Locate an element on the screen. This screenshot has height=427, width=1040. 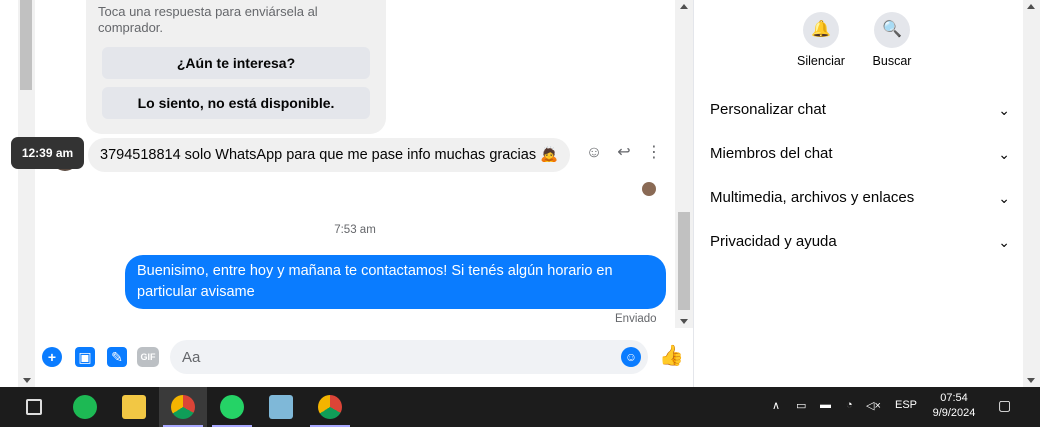
message-actions: ☺ ↩ ⋮ is located at coordinates (624, 154).